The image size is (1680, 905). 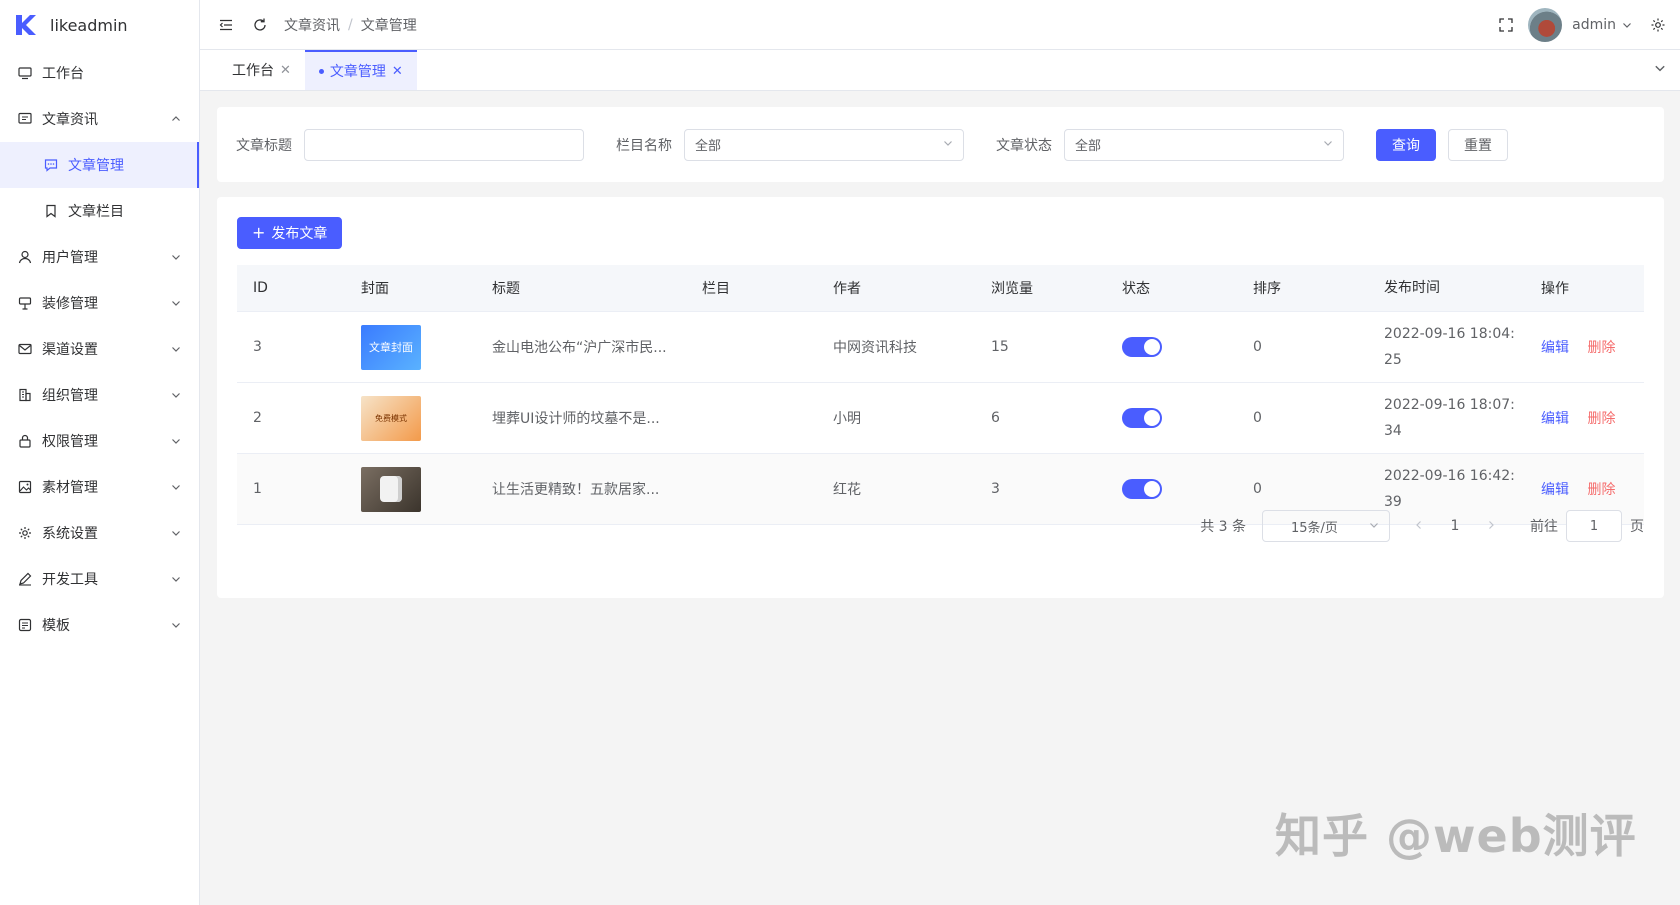 I want to click on sidebar-item-system-settings: 系统设置, so click(x=99, y=533).